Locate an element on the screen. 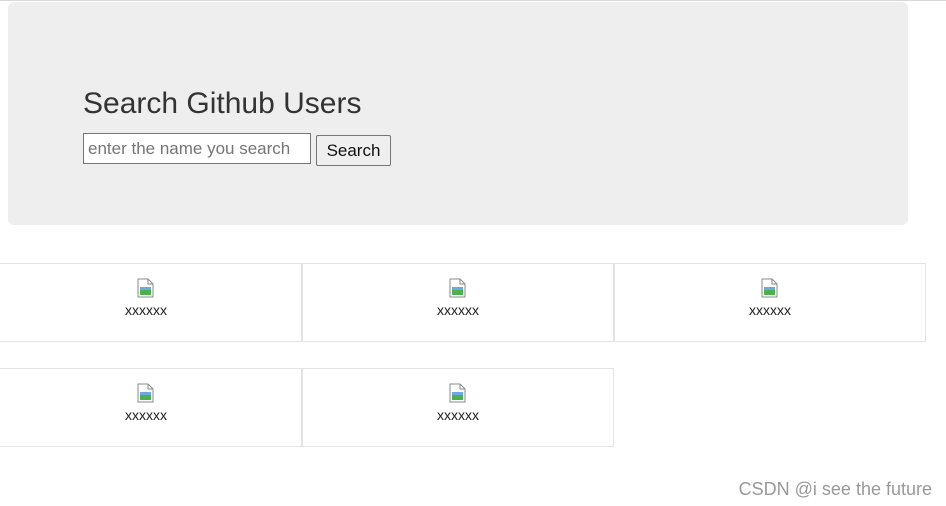  search-input is located at coordinates (197, 148).